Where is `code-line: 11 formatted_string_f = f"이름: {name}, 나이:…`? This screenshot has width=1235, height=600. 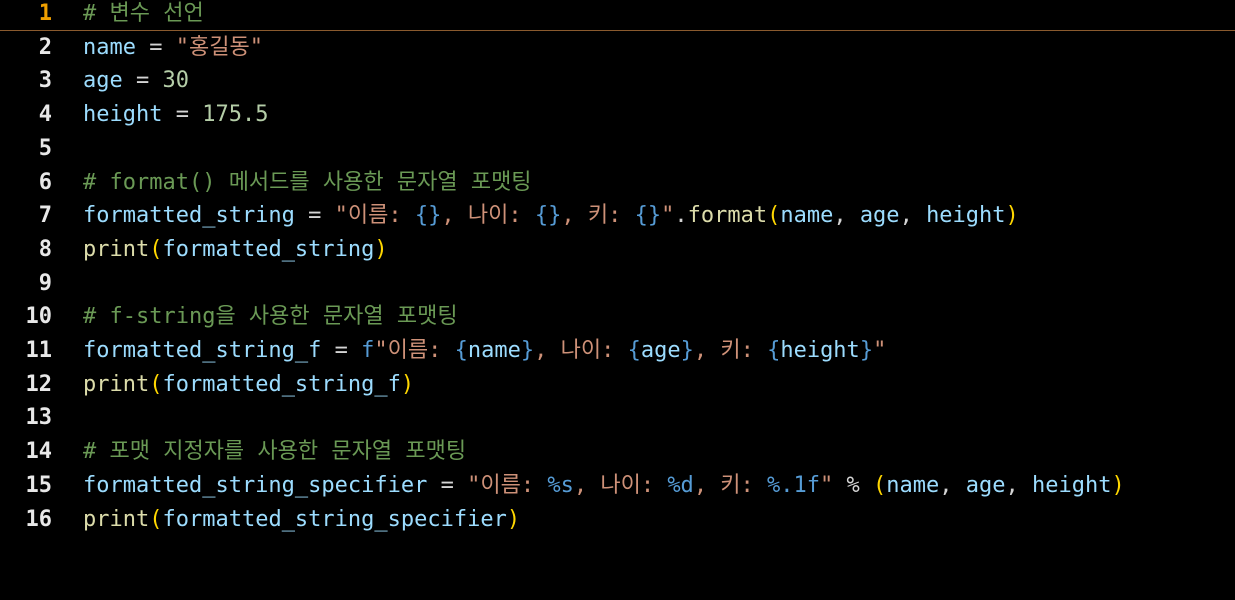
code-line: 11 formatted_string_f = f"이름: {name}, 나이:… is located at coordinates (617, 351).